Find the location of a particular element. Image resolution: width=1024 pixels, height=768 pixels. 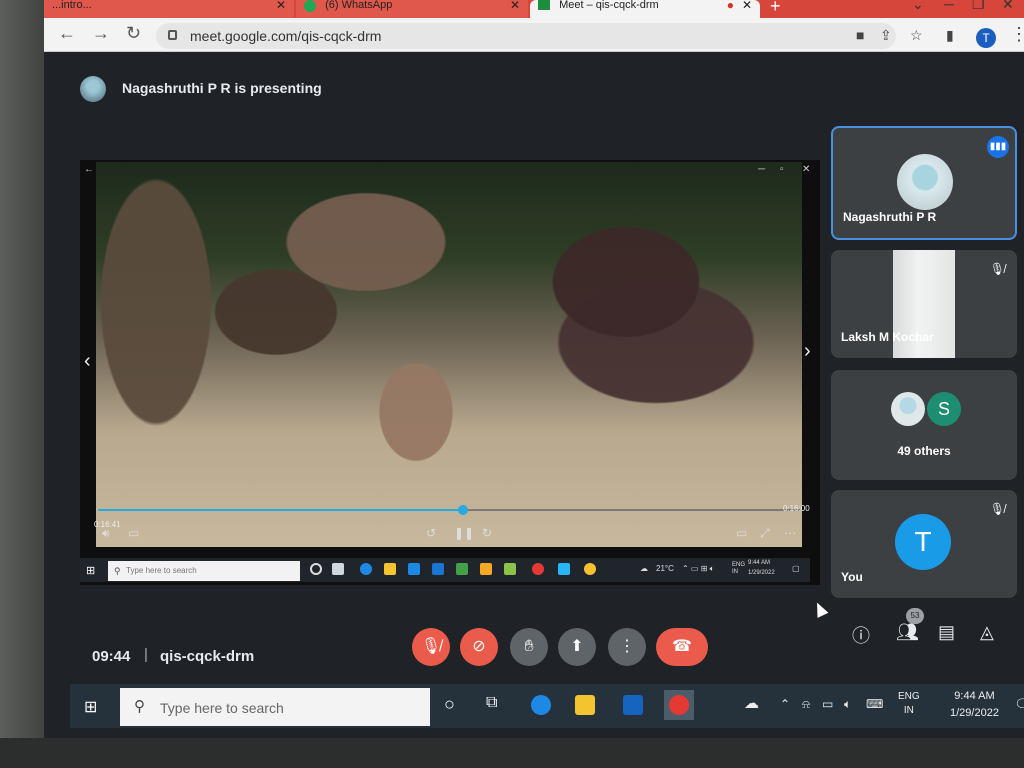

side-panel-icon: ▮ is located at coordinates (950, 35).